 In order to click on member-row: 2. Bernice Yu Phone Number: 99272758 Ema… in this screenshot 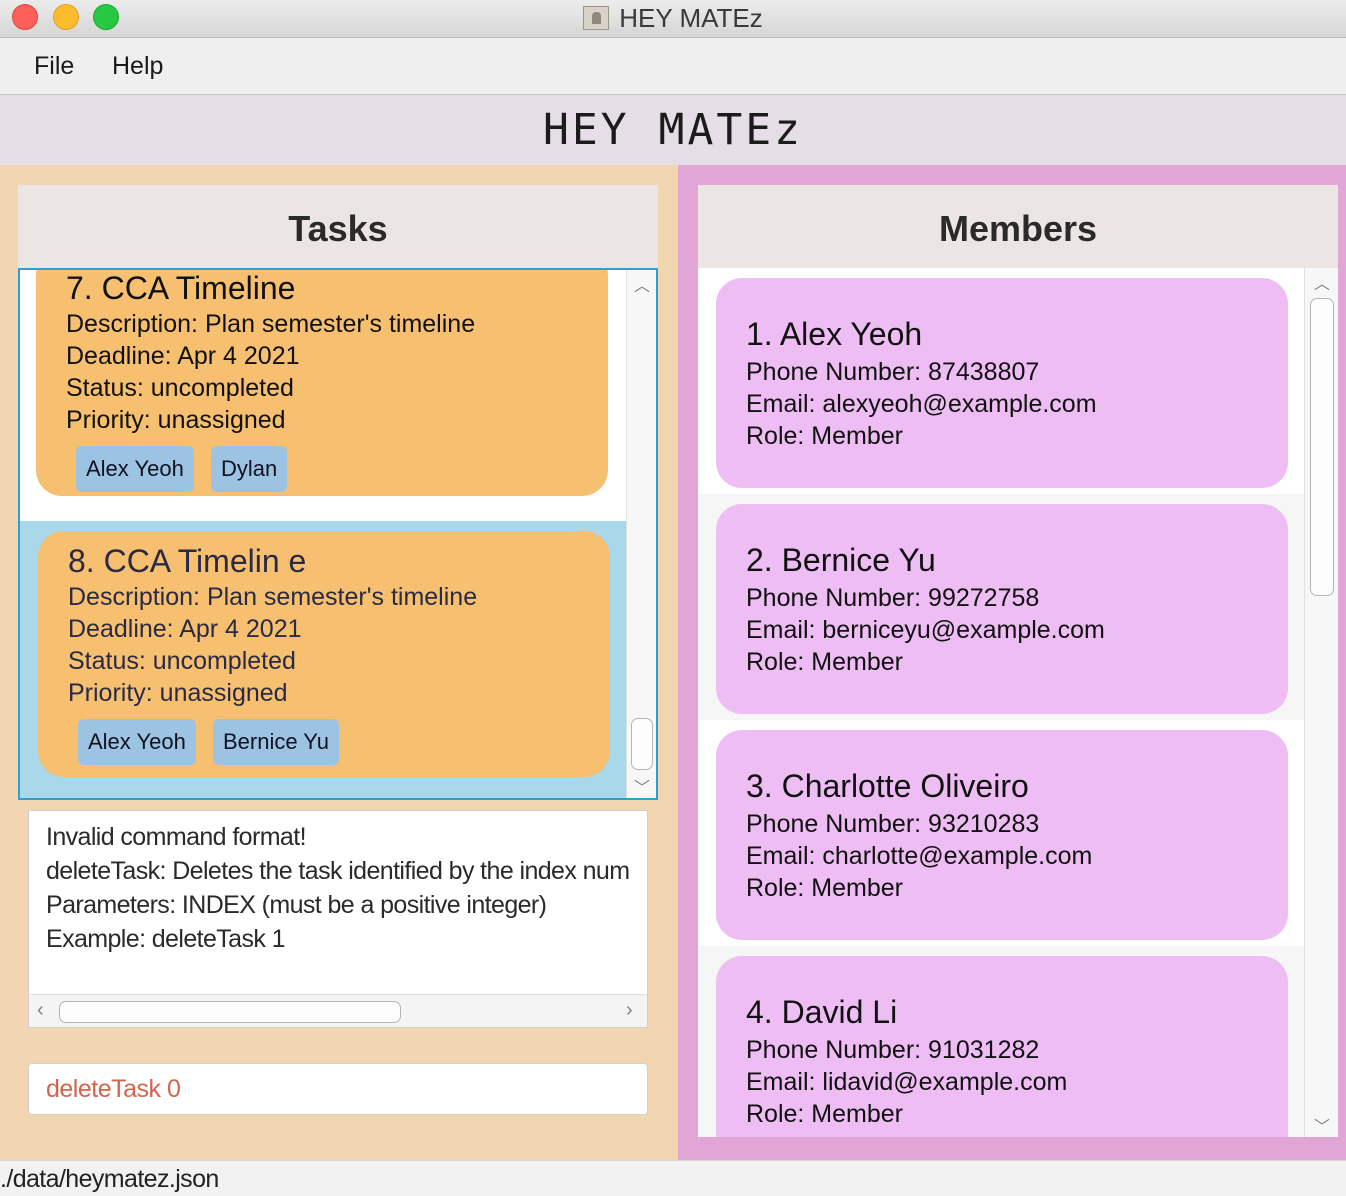, I will do `click(1001, 607)`.